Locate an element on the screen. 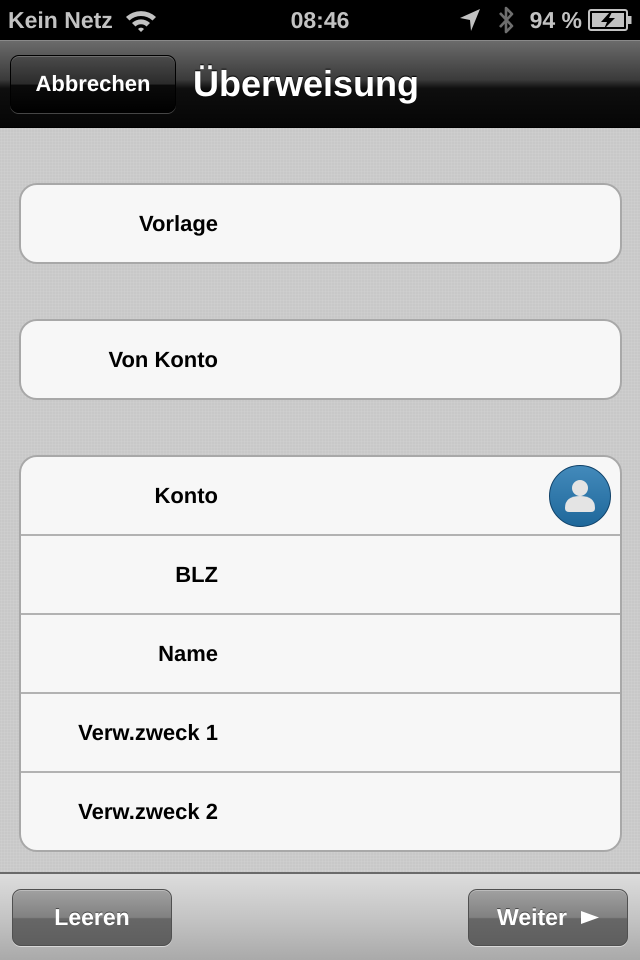 Image resolution: width=640 pixels, height=960 pixels. triangle-right-icon is located at coordinates (589, 917).